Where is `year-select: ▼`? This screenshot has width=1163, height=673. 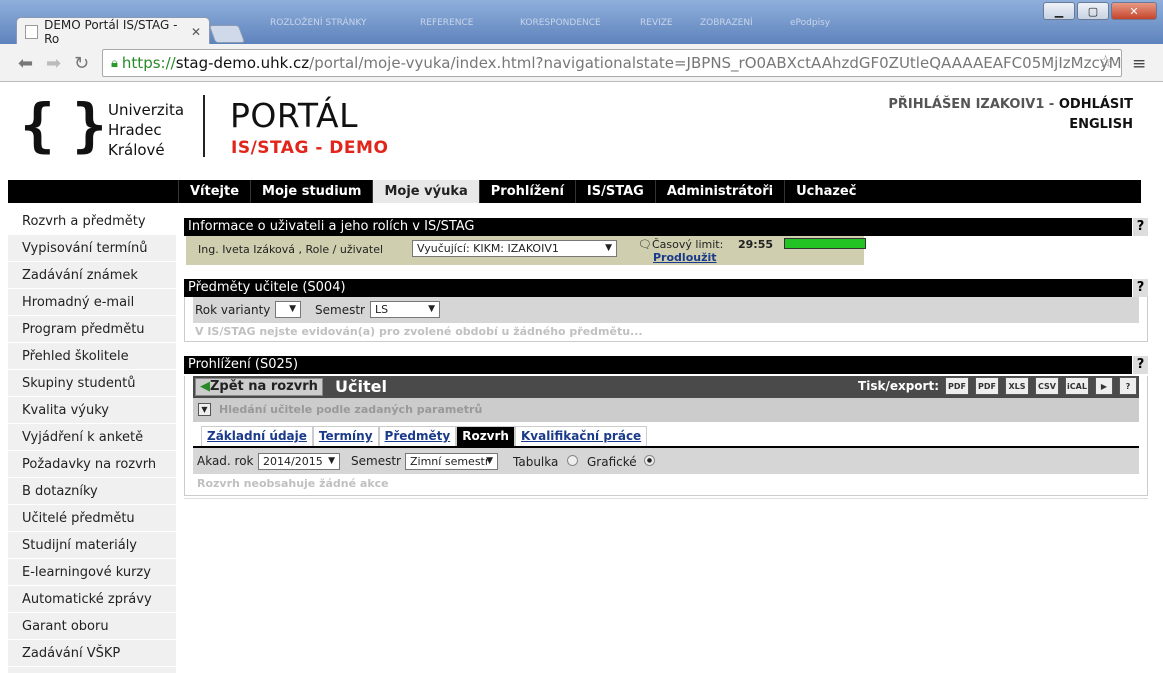 year-select: ▼ is located at coordinates (288, 309).